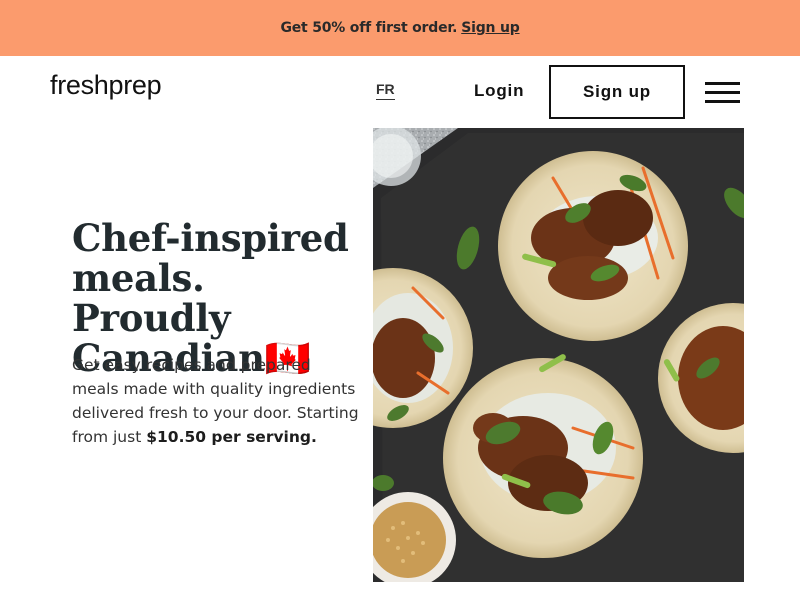 The height and width of the screenshot is (600, 800). Describe the element at coordinates (722, 92) in the screenshot. I see `hamburger-menu-icon` at that location.